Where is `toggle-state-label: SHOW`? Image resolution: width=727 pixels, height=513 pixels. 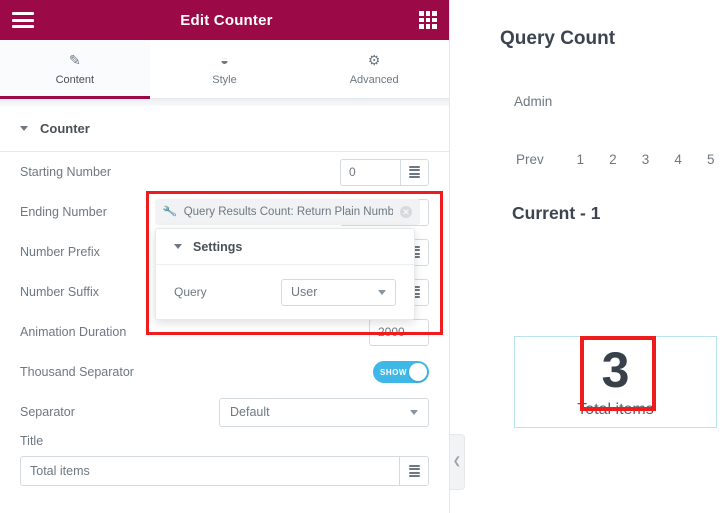 toggle-state-label: SHOW is located at coordinates (393, 372).